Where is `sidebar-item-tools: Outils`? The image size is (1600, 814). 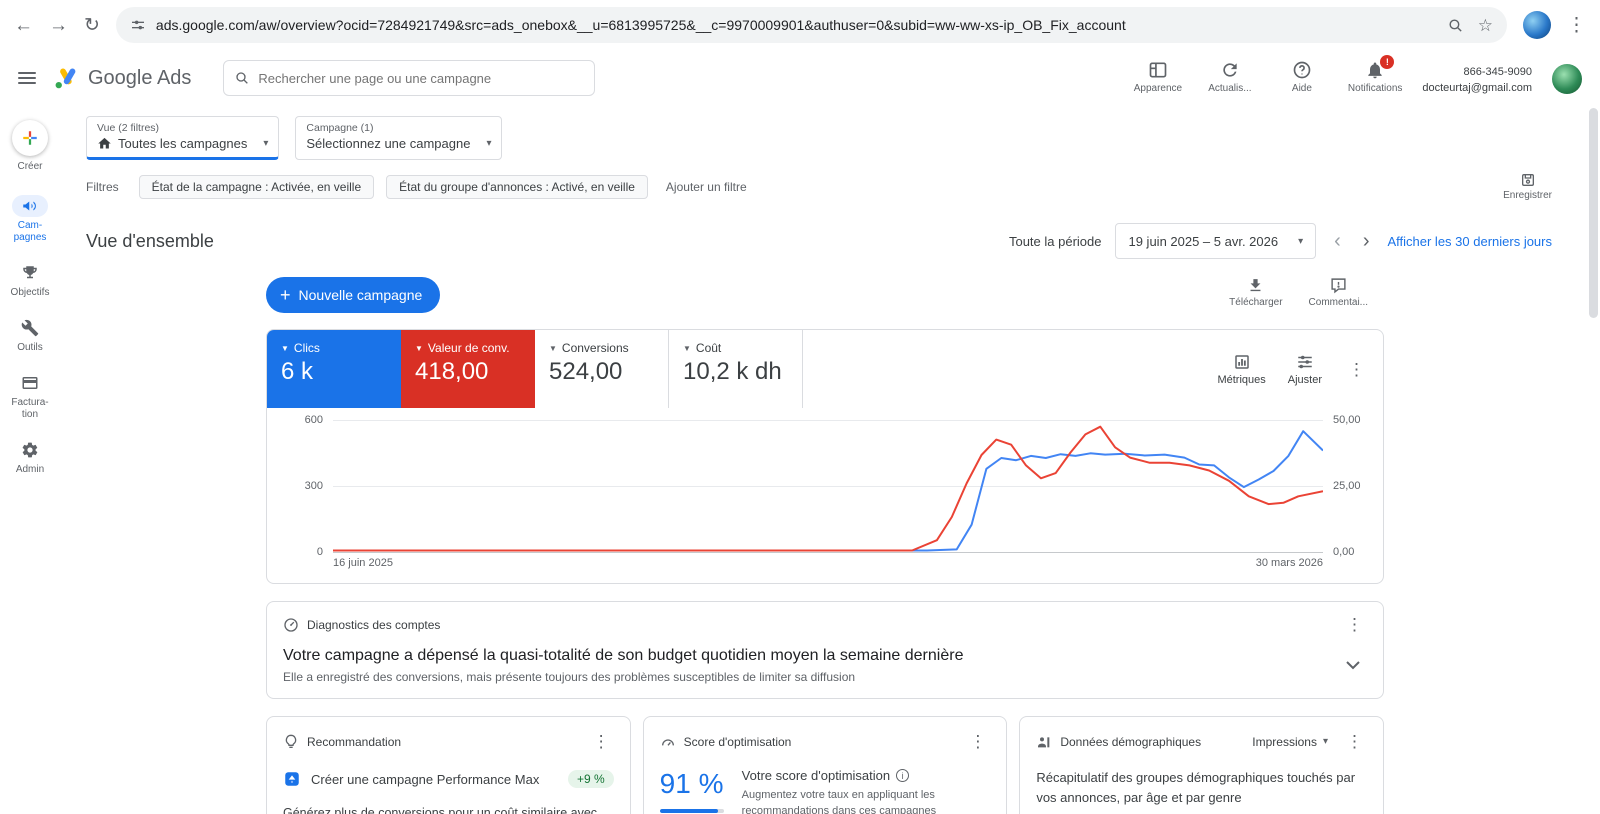
sidebar-item-tools: Outils is located at coordinates (30, 335).